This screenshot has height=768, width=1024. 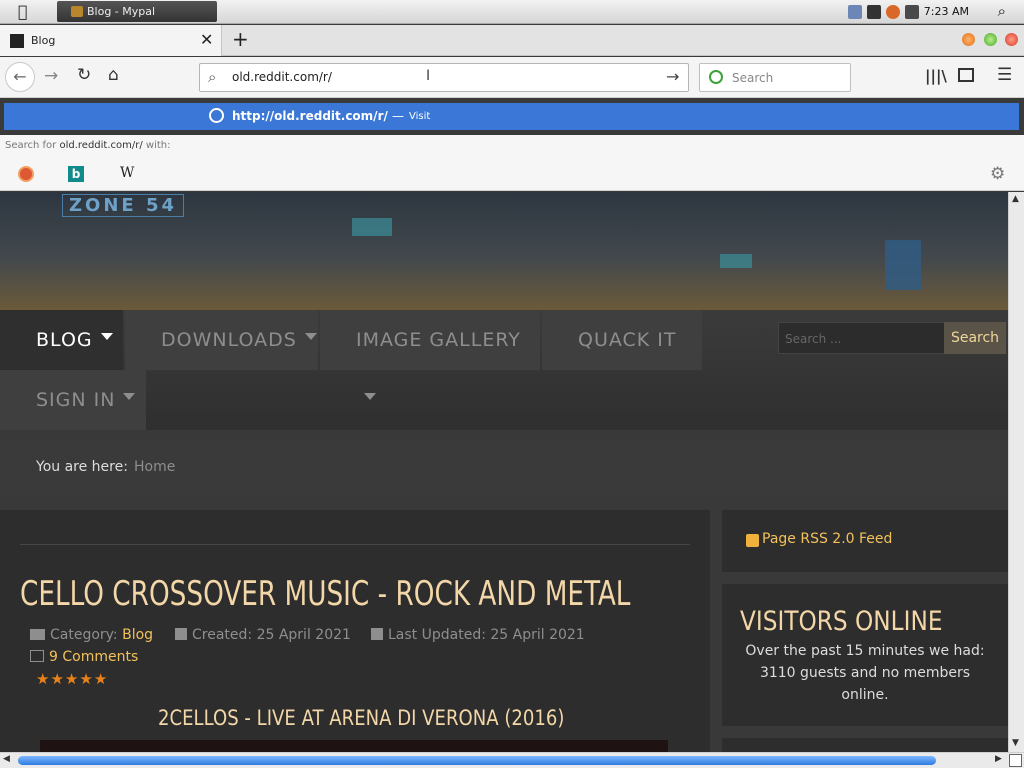 What do you see at coordinates (841, 621) in the screenshot?
I see `visitors-title: VISITORS ONLINE` at bounding box center [841, 621].